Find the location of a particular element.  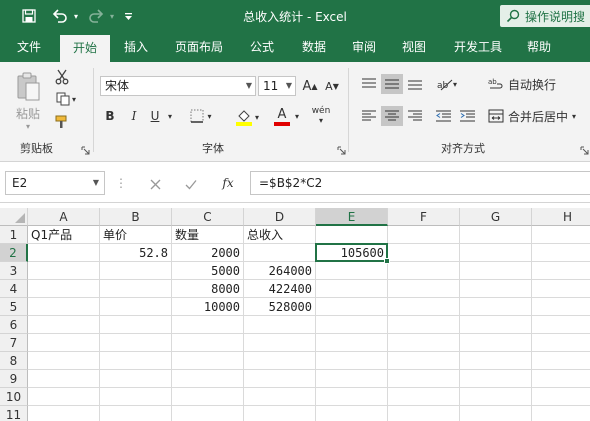

formula-bar-splitter: ⋮ is located at coordinates (121, 183).